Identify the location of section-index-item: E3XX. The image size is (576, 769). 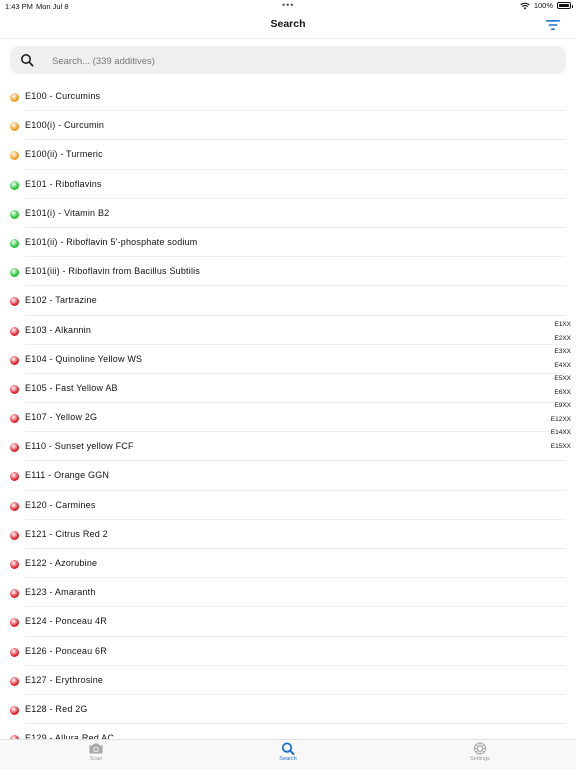
(562, 352).